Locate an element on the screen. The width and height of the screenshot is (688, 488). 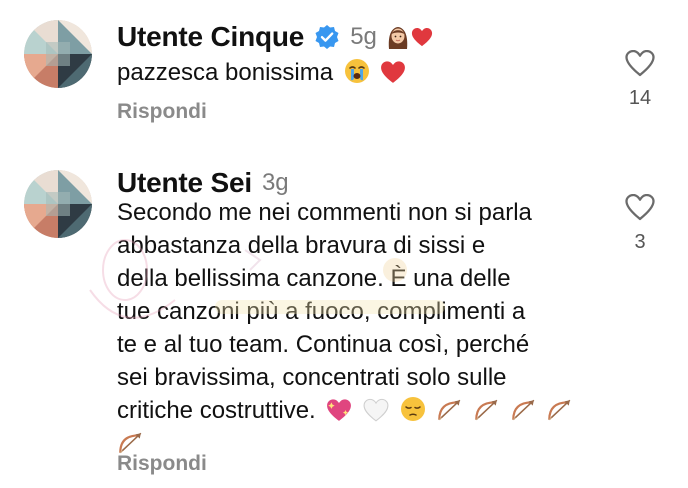
comment-header: Utente Sei 3g is located at coordinates (203, 183).